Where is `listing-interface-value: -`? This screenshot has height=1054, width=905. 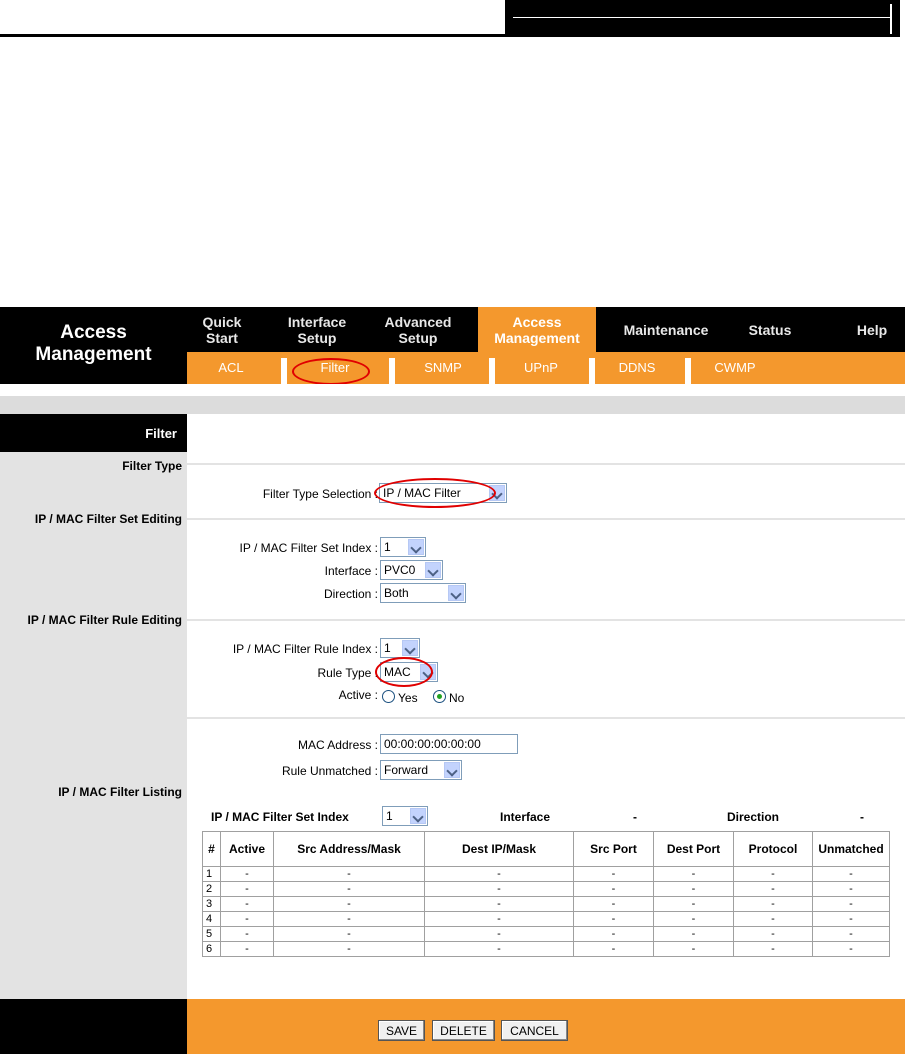 listing-interface-value: - is located at coordinates (635, 817).